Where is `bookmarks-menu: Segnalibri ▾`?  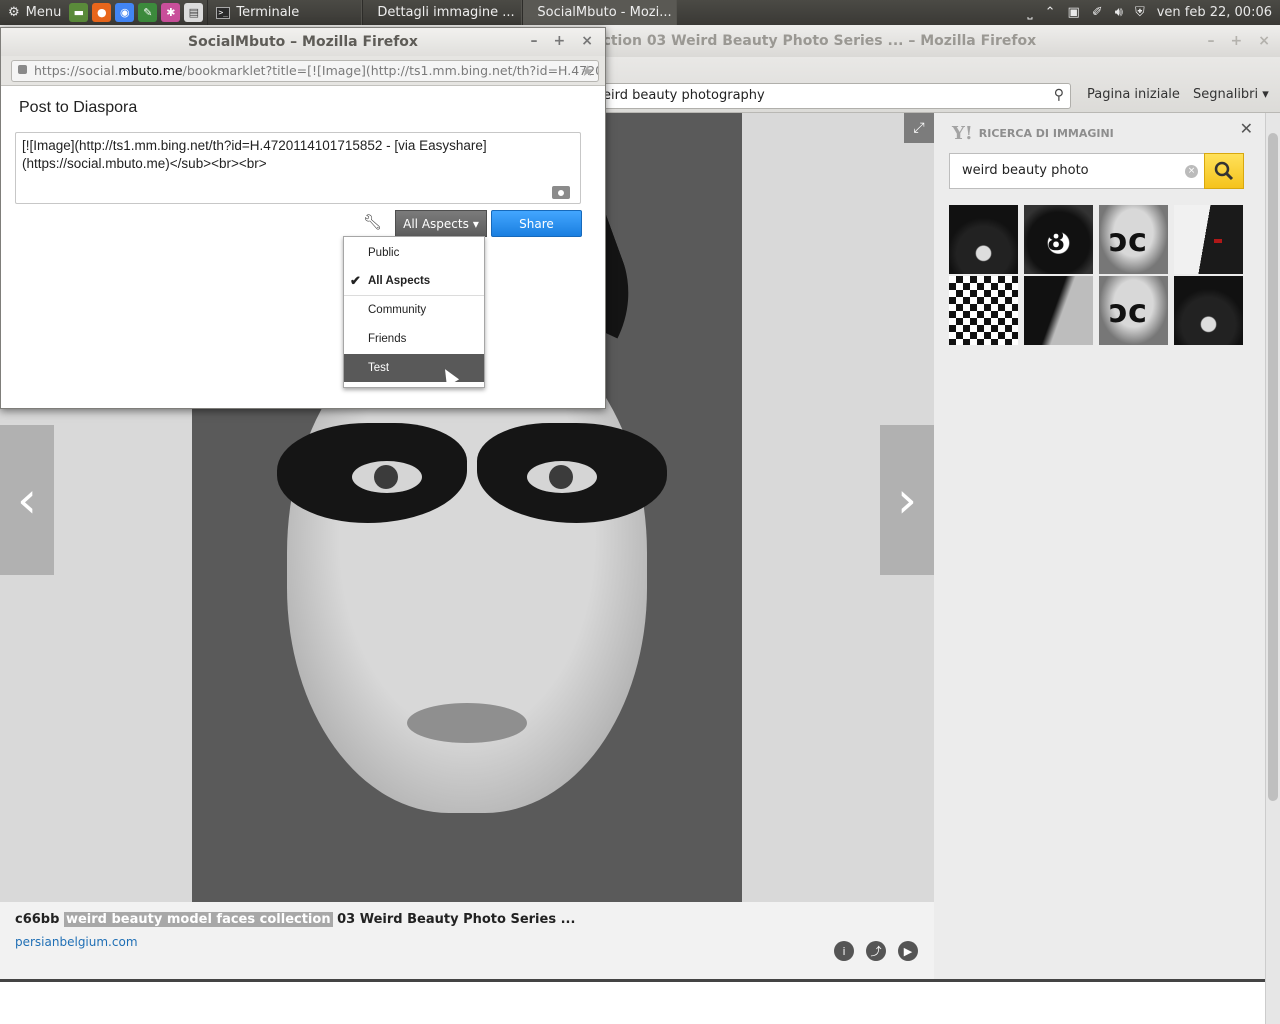
bookmarks-menu: Segnalibri ▾ is located at coordinates (1231, 94).